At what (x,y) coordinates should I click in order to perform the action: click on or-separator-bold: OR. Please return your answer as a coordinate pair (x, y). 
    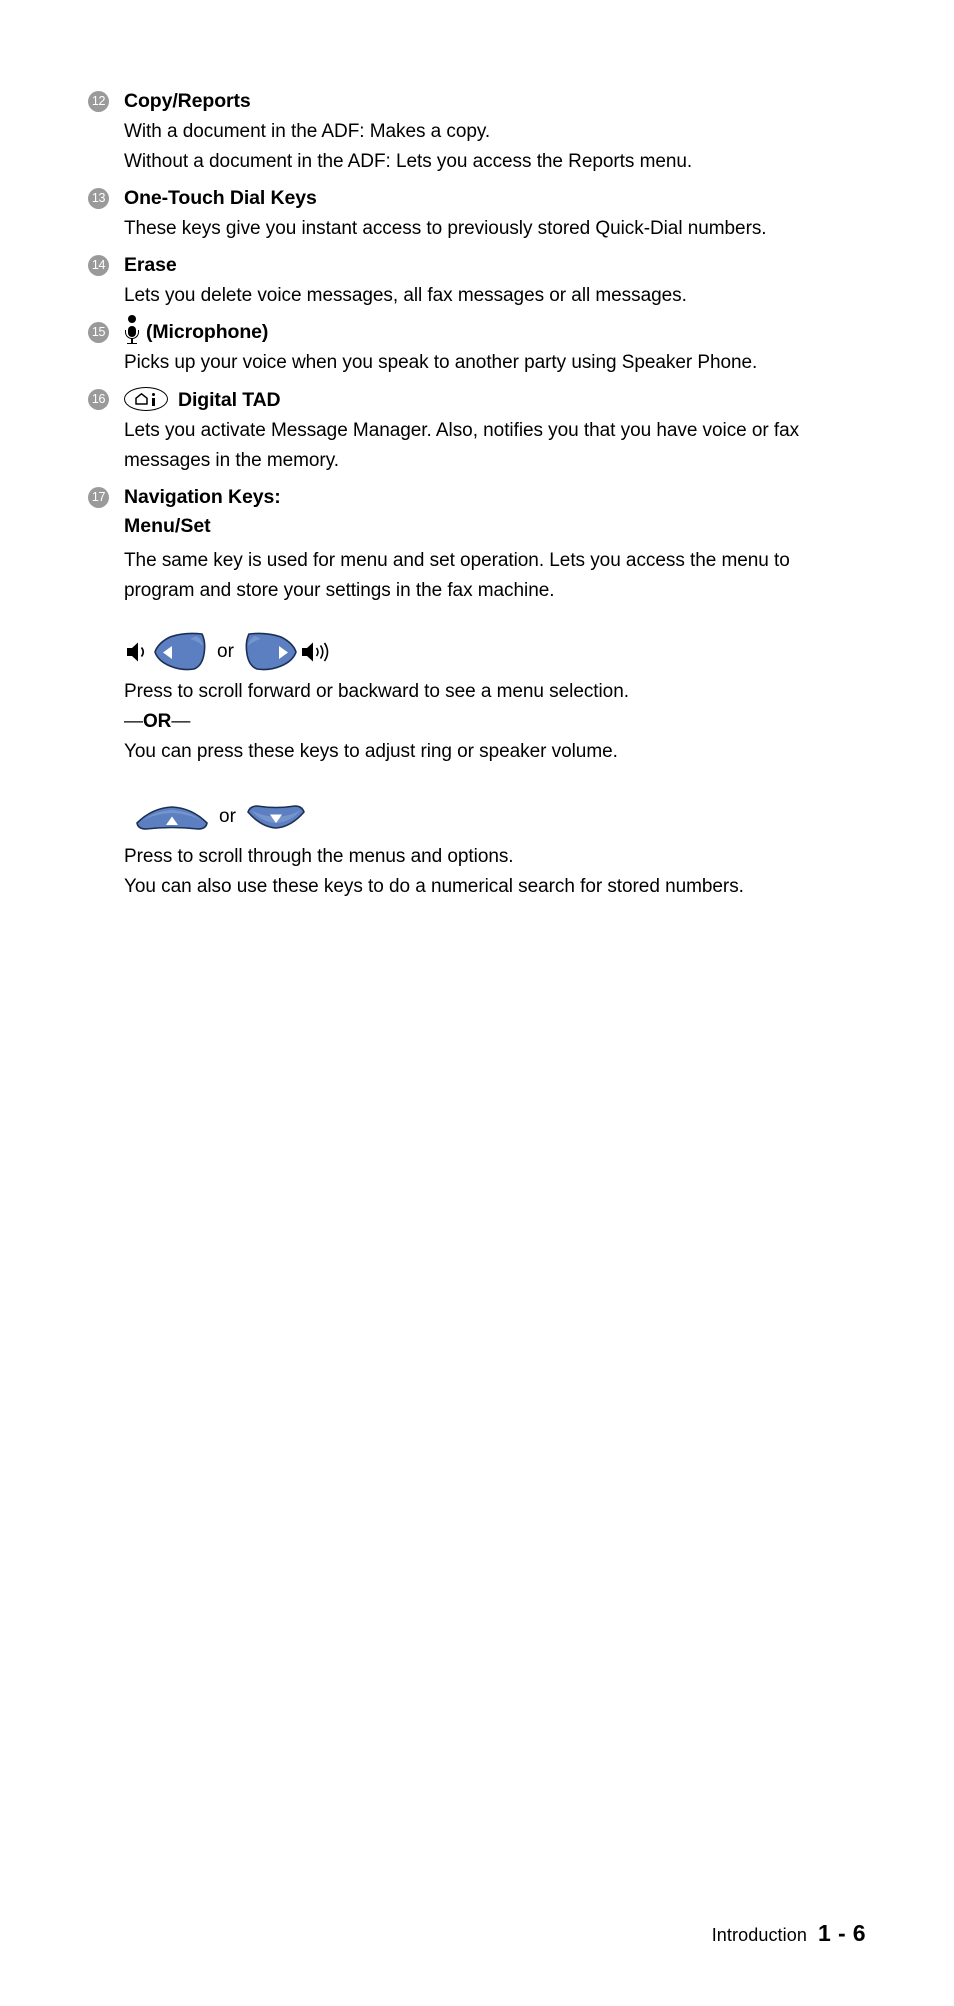
    Looking at the image, I should click on (157, 721).